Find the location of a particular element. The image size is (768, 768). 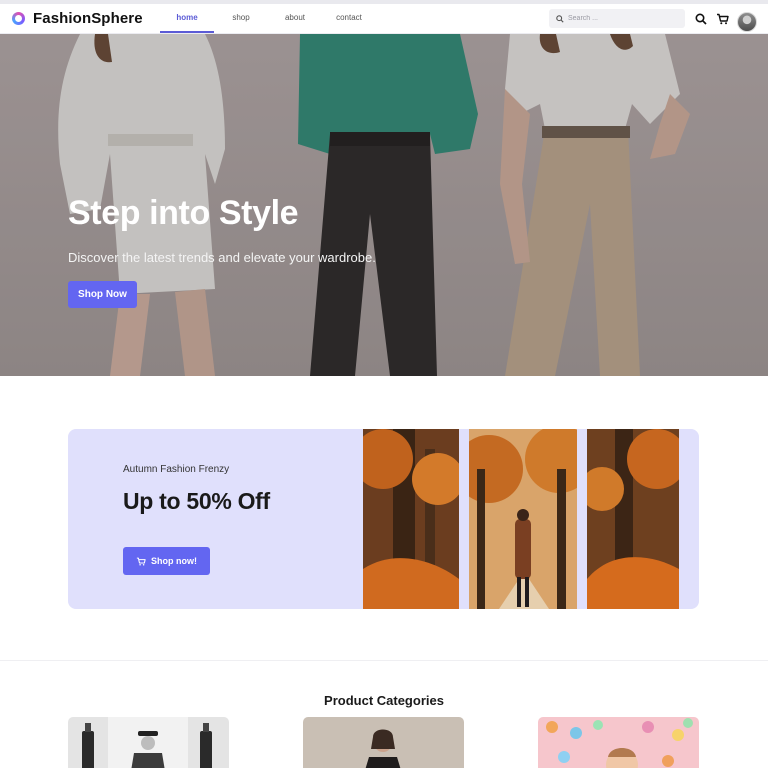

search-input is located at coordinates (623, 18).